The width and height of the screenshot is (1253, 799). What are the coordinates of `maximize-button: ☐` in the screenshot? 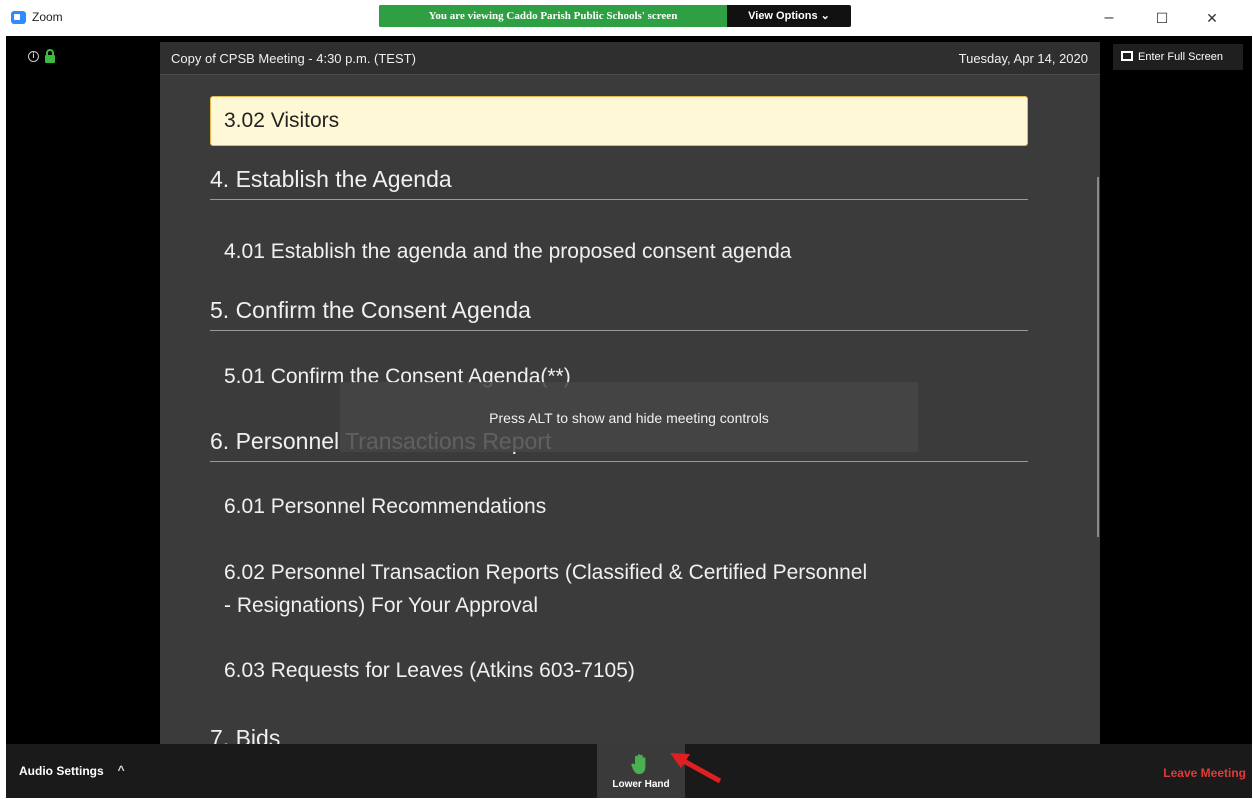 It's located at (1162, 18).